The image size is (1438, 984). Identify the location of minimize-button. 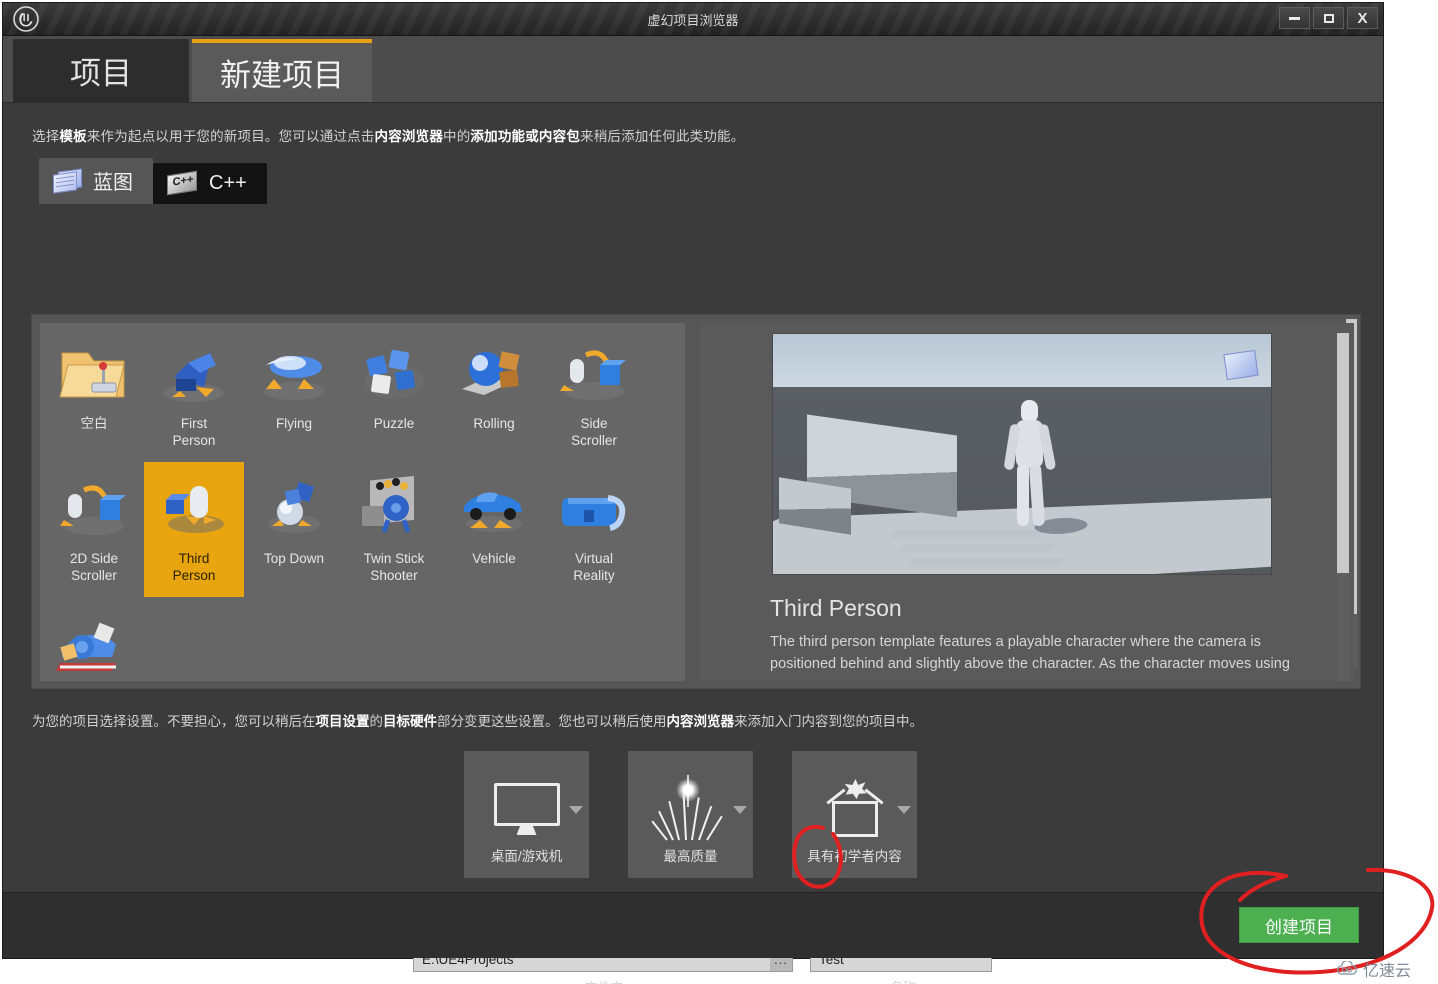
(1294, 18).